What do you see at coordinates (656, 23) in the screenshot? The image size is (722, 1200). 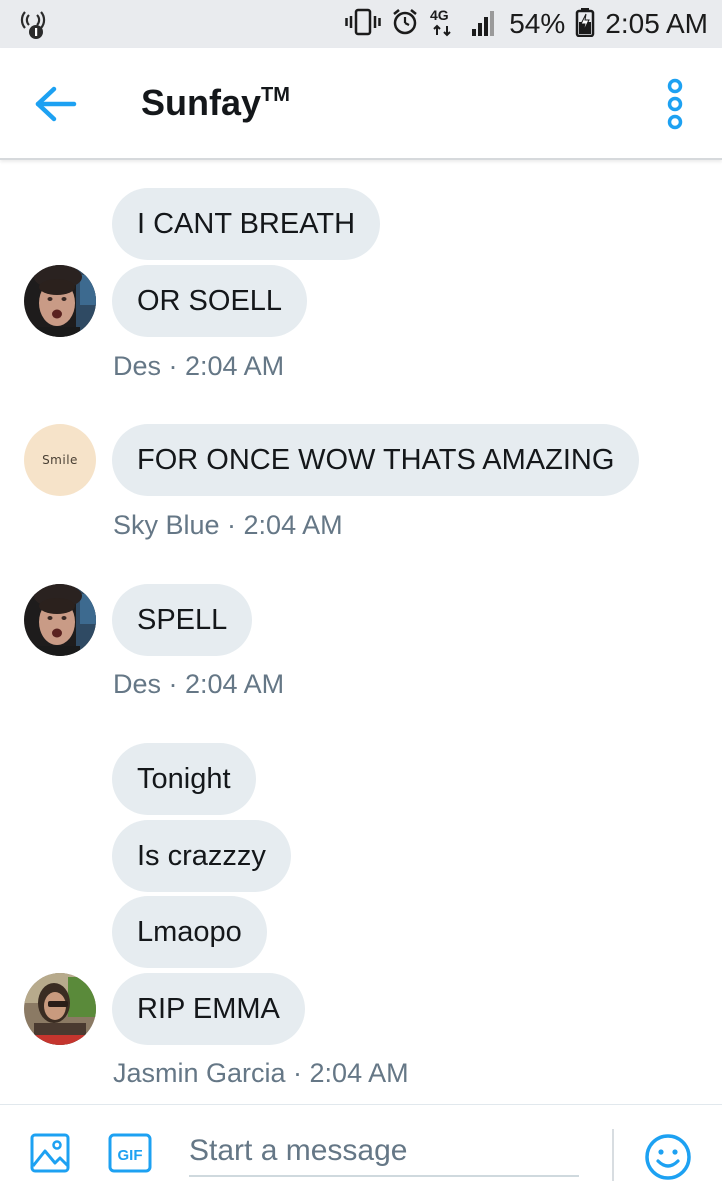 I see `status-time: 2:05 AM` at bounding box center [656, 23].